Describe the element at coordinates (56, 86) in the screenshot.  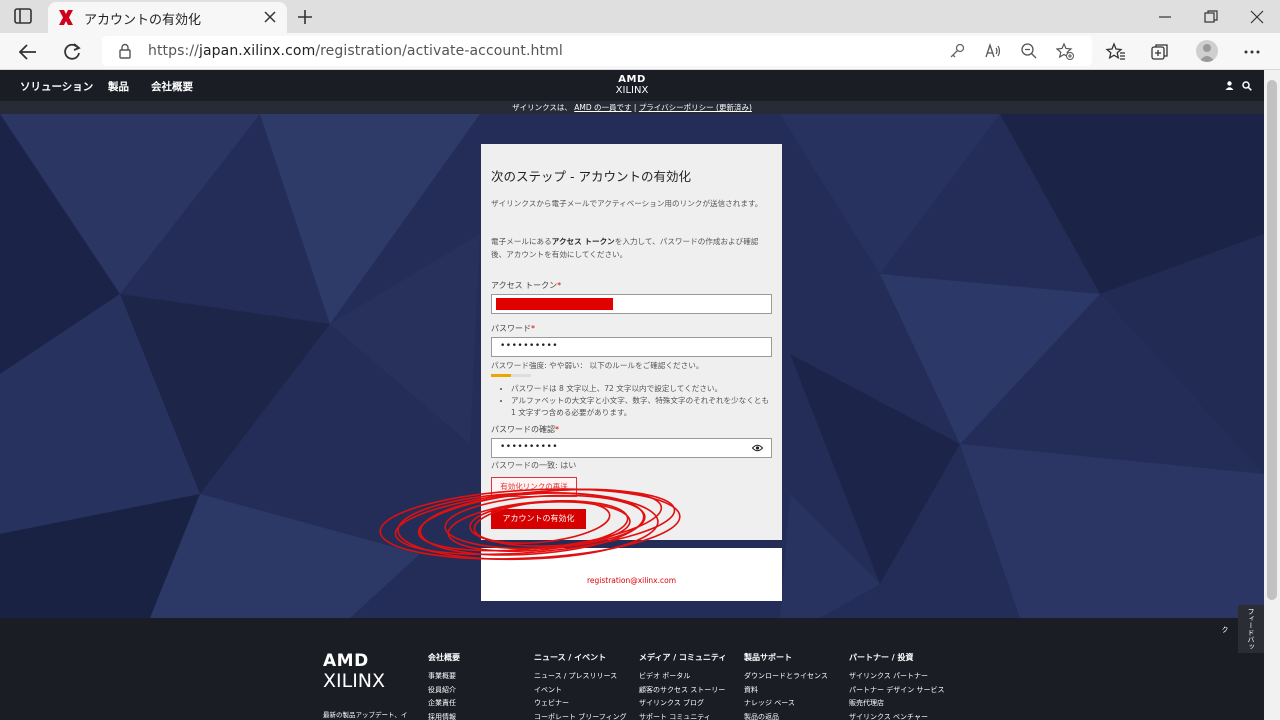
I see `nav-solutions: ソリューション` at that location.